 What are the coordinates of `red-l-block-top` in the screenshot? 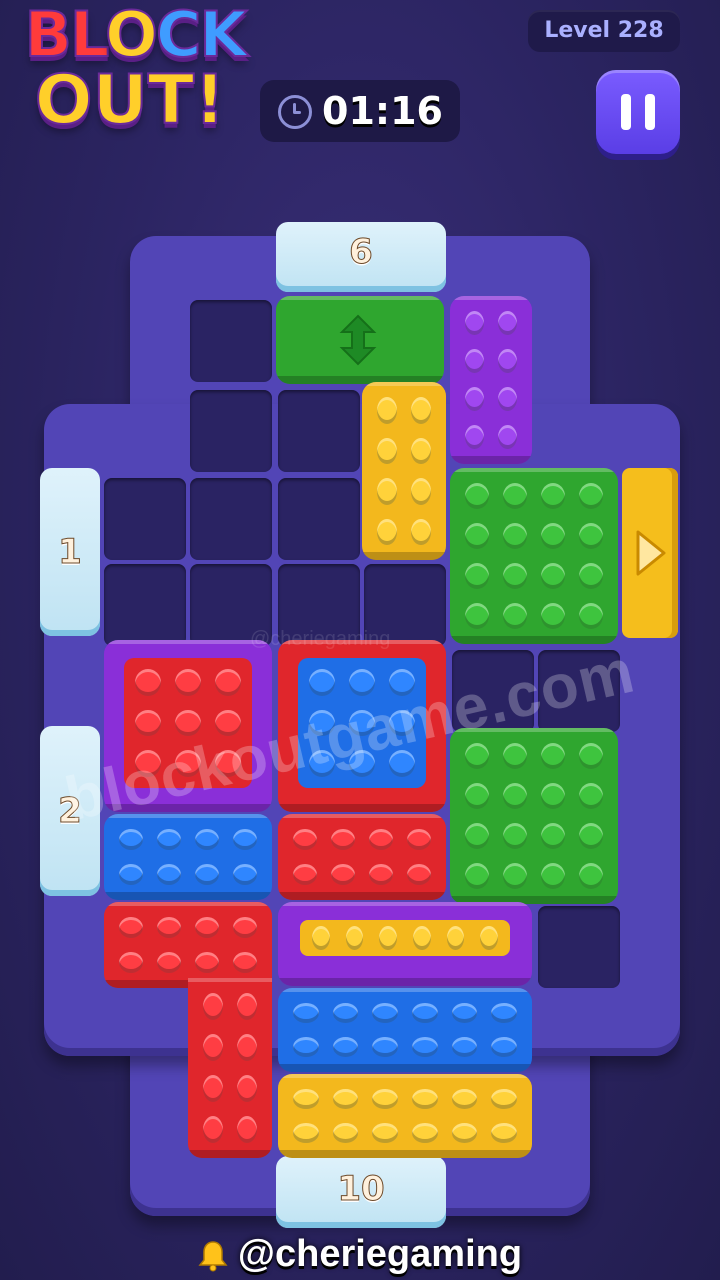 It's located at (188, 945).